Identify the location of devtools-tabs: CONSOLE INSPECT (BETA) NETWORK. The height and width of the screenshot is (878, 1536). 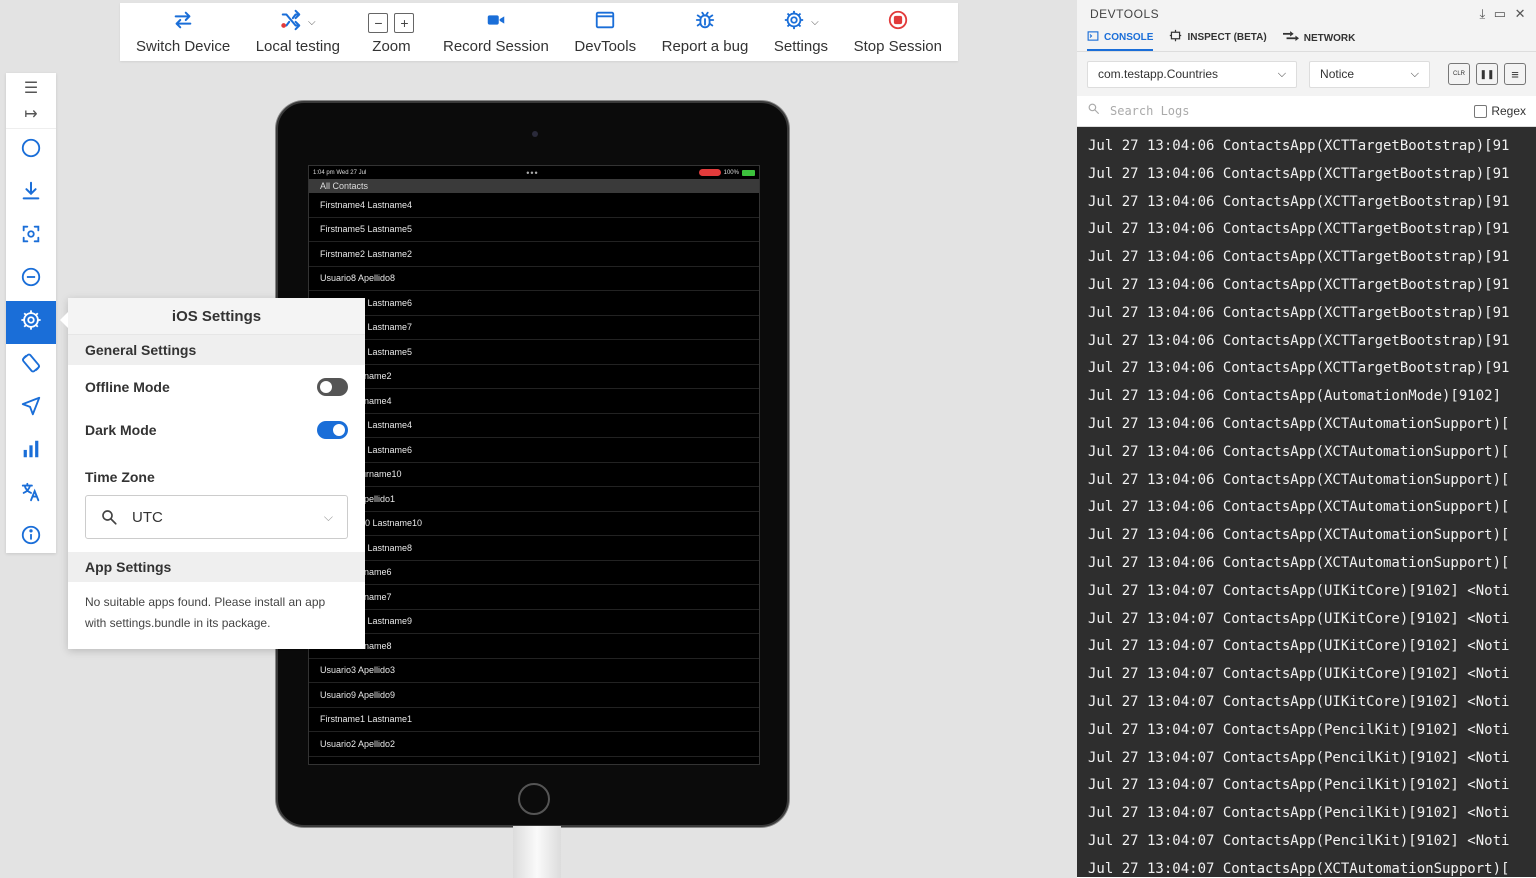
(1306, 40).